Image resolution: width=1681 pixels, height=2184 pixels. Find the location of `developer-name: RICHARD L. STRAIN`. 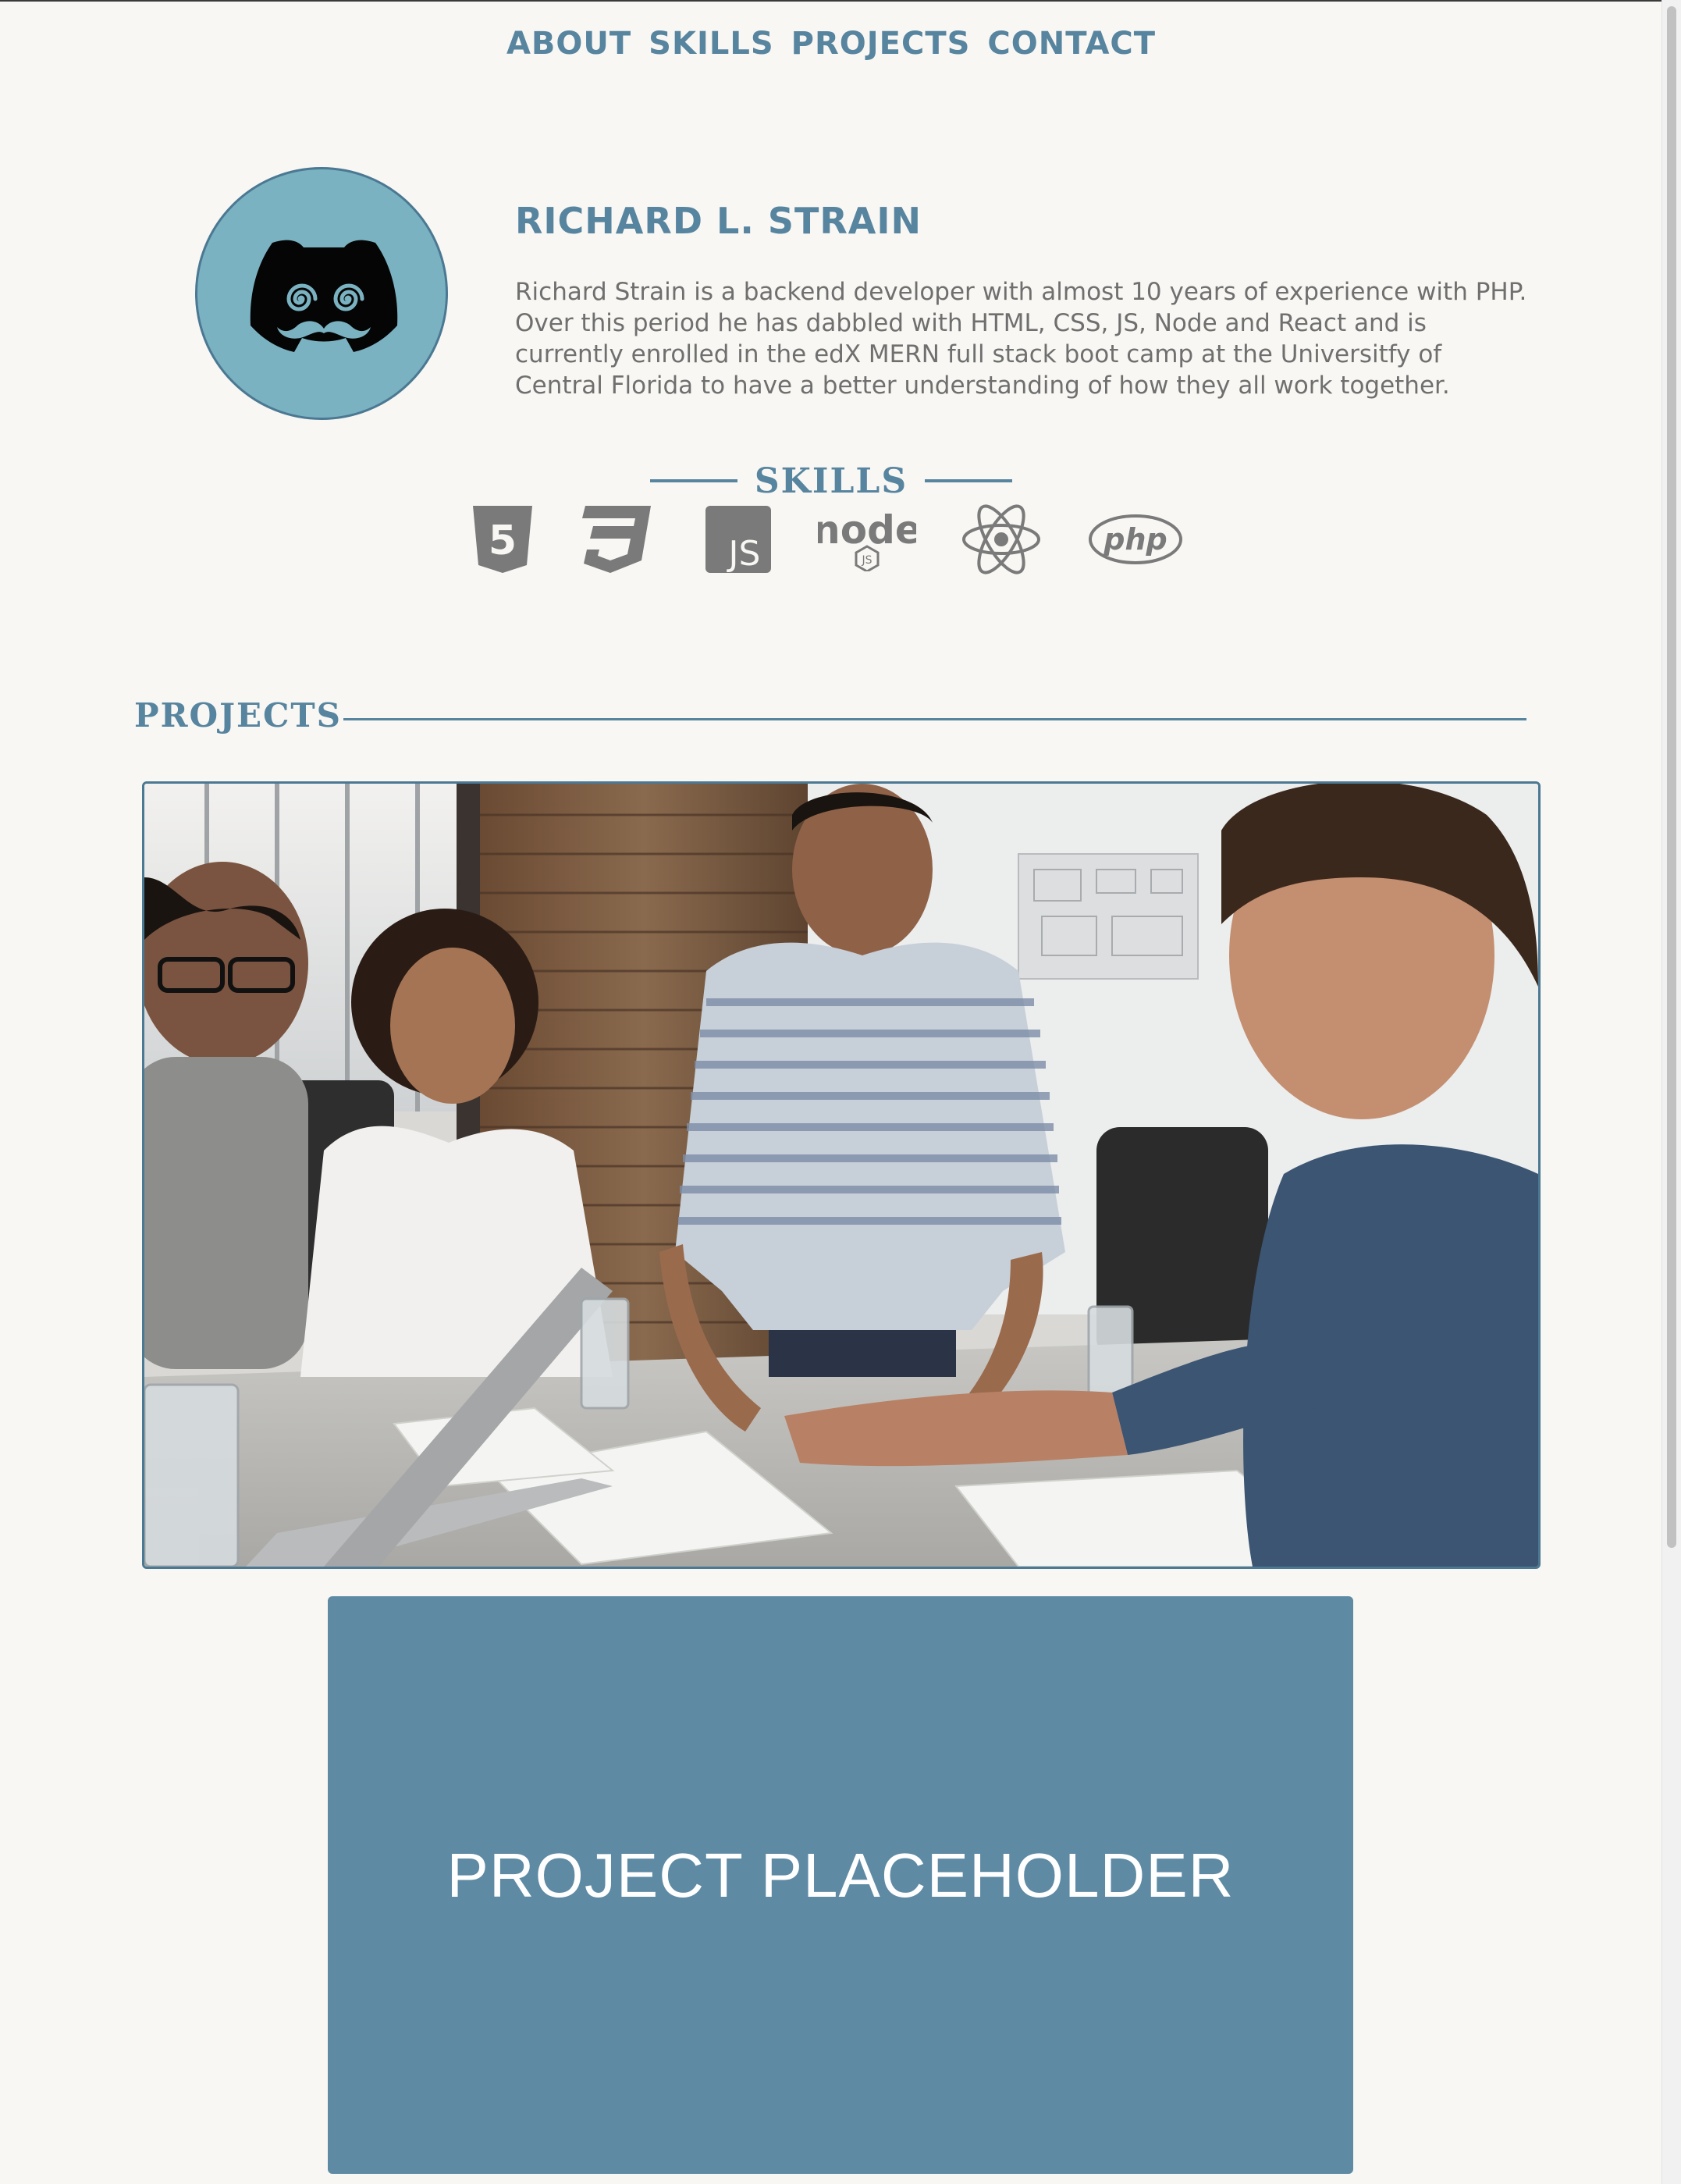

developer-name: RICHARD L. STRAIN is located at coordinates (718, 221).